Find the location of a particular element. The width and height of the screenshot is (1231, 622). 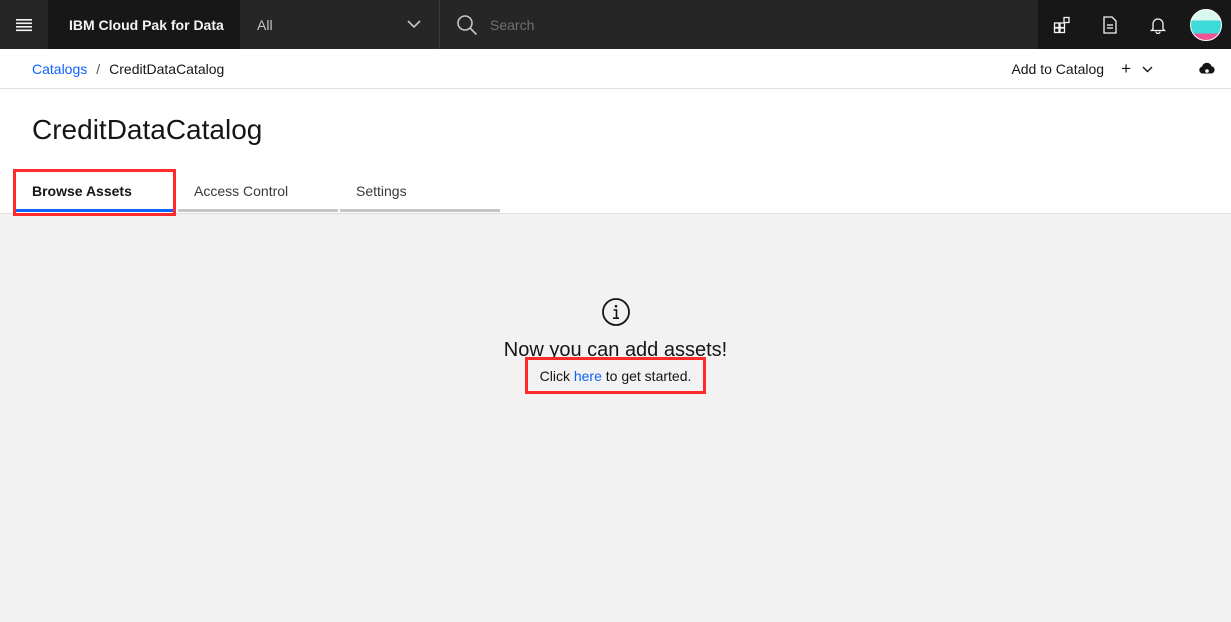

empty-state-heading: Now you can add assets! is located at coordinates (615, 350).